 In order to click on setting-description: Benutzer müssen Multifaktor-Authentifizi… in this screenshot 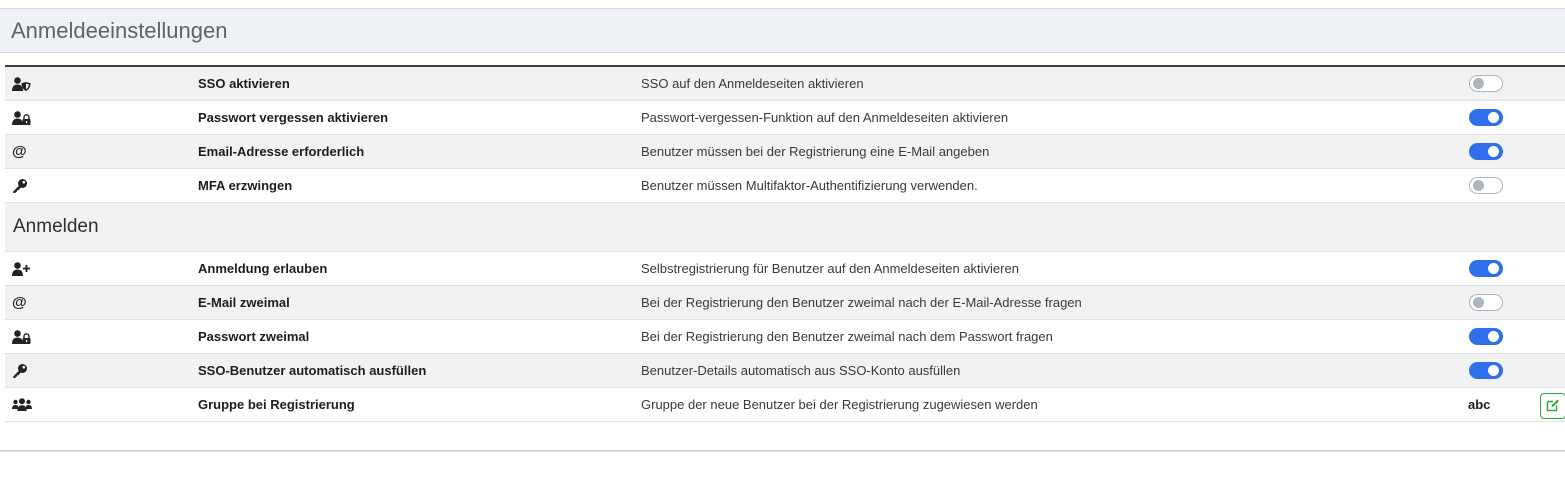, I will do `click(809, 185)`.